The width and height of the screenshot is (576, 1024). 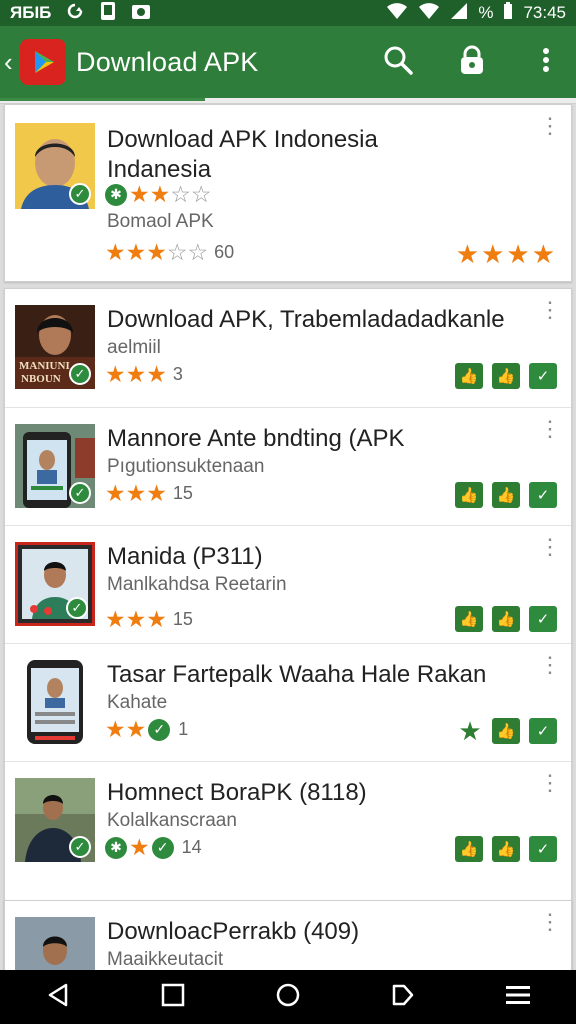 I want to click on lock-icon, so click(x=472, y=62).